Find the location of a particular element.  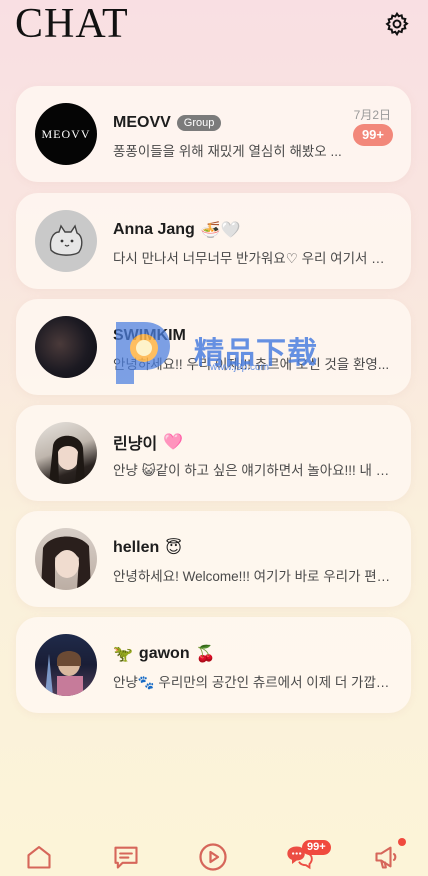

avatar-logo-text: MEOVV is located at coordinates (66, 133).